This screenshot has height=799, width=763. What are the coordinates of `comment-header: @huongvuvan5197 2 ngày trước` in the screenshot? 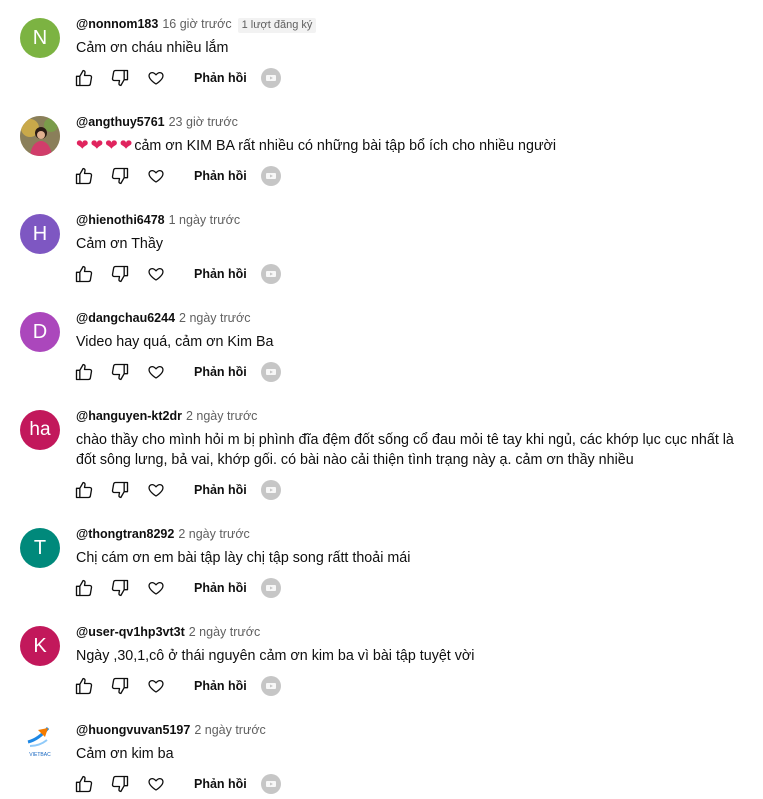 It's located at (171, 730).